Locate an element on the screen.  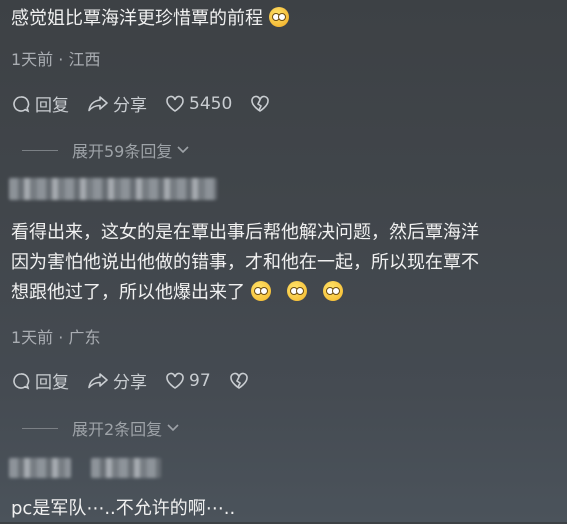
comment-1: 感觉姐比覃海洋更珍惜覃的前程 is located at coordinates (153, 19).